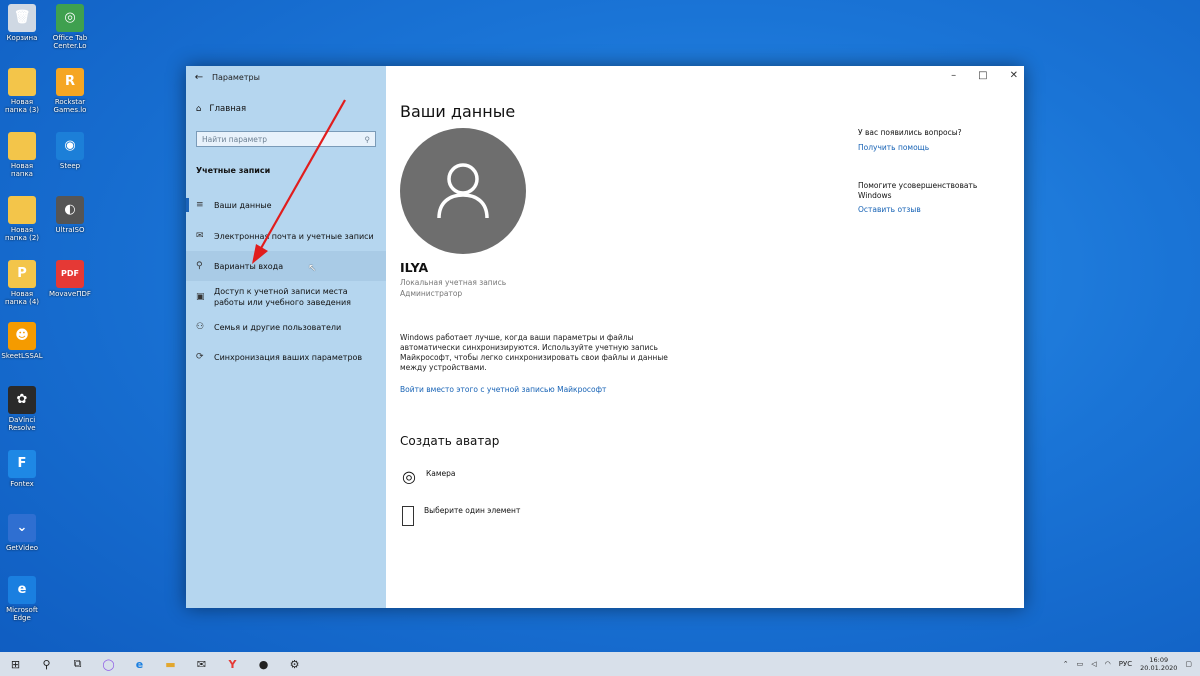 The height and width of the screenshot is (676, 1200). What do you see at coordinates (453, 282) in the screenshot?
I see `account-type: Локальная учетная запись` at bounding box center [453, 282].